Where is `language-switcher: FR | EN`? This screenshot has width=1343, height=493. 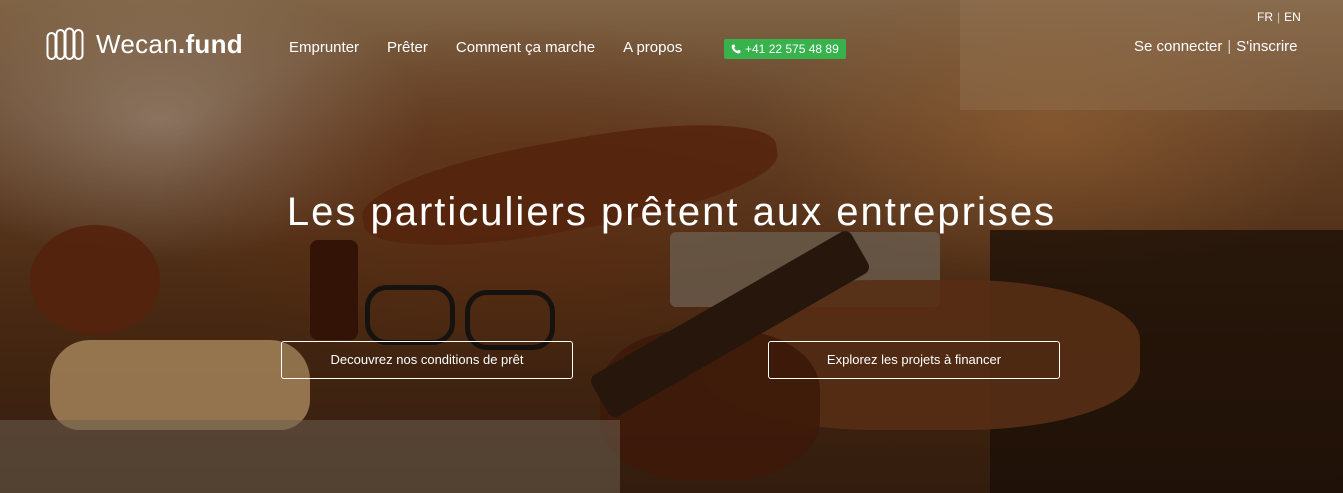
language-switcher: FR | EN is located at coordinates (1279, 17).